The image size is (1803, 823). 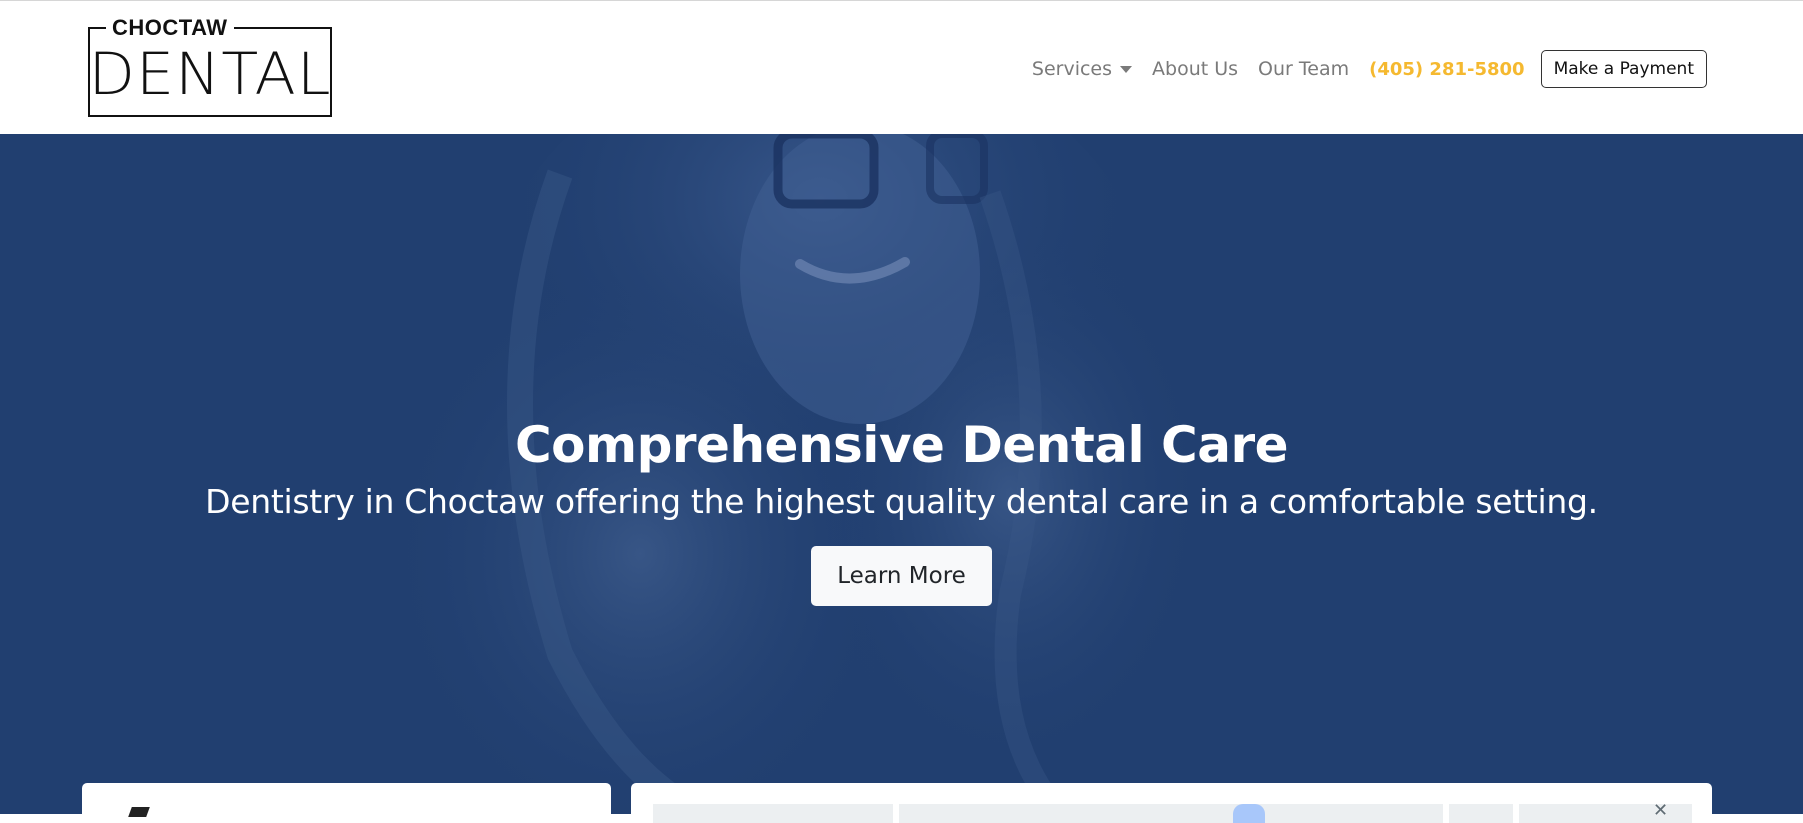 I want to click on nav-services-label: Services, so click(x=1072, y=69).